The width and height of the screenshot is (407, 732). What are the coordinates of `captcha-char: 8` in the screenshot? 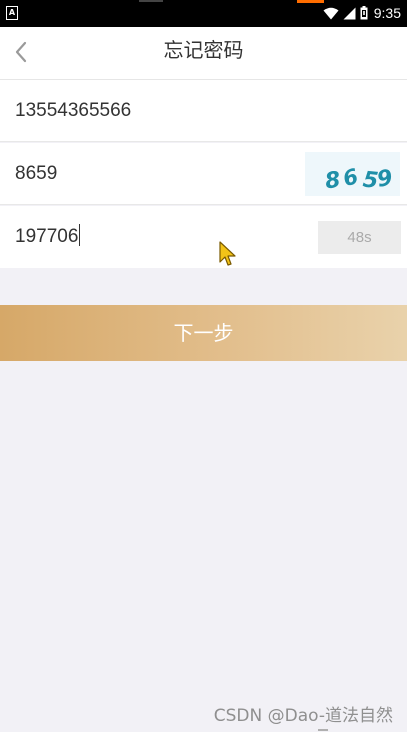 It's located at (333, 181).